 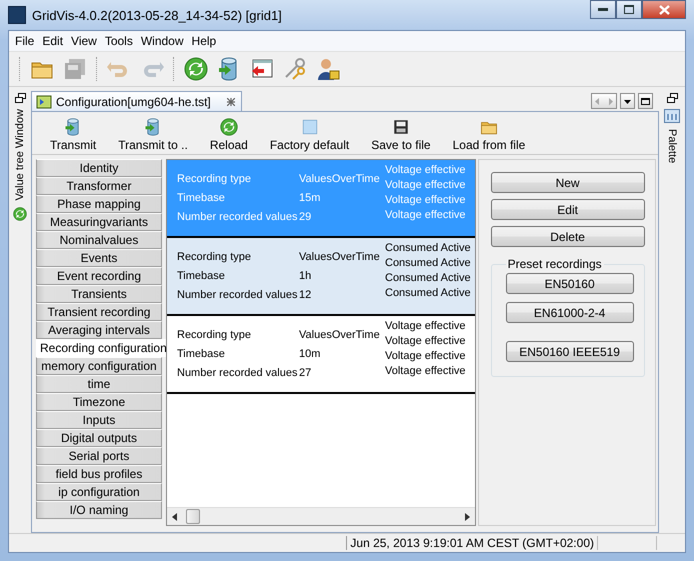 I want to click on dock-label: Palette, so click(x=672, y=146).